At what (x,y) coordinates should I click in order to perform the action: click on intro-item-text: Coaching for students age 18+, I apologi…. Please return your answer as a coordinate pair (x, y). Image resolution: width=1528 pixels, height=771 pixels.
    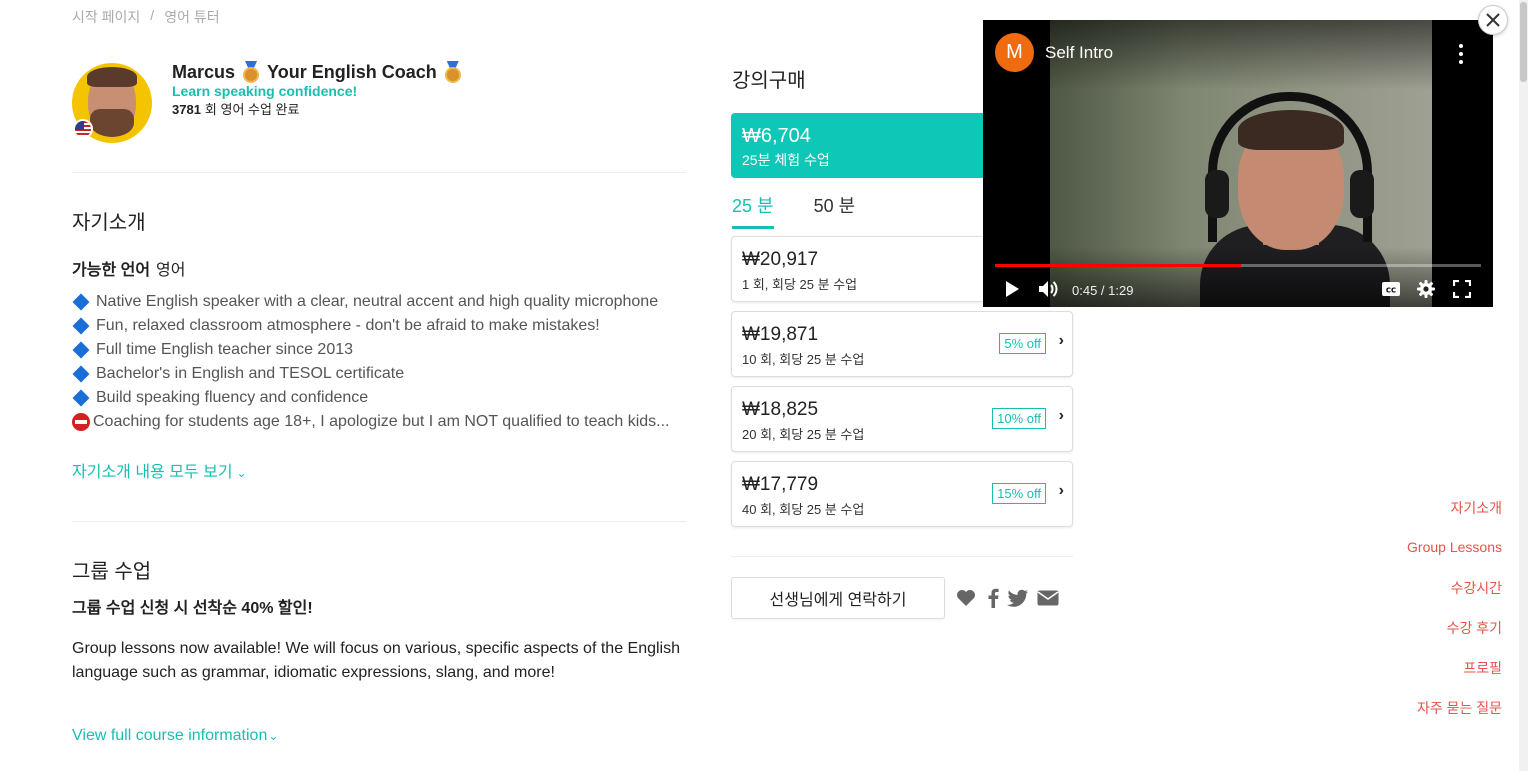
    Looking at the image, I should click on (381, 421).